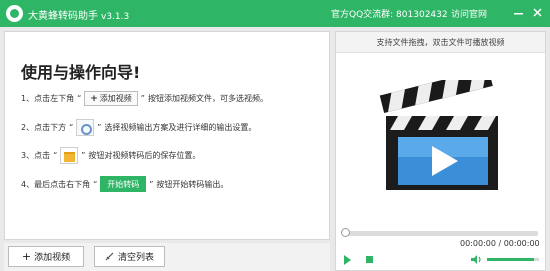 Image resolution: width=550 pixels, height=271 pixels. Describe the element at coordinates (537, 13) in the screenshot. I see `close-icon` at that location.